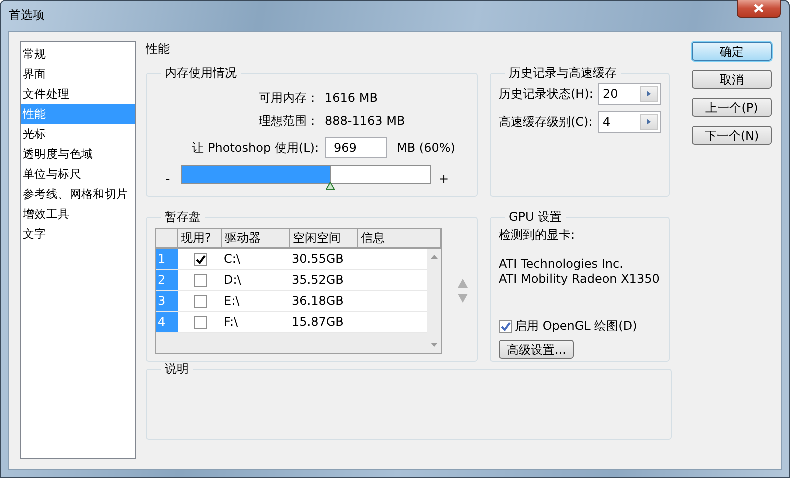  I want to click on column-header: 空闲空间, so click(324, 238).